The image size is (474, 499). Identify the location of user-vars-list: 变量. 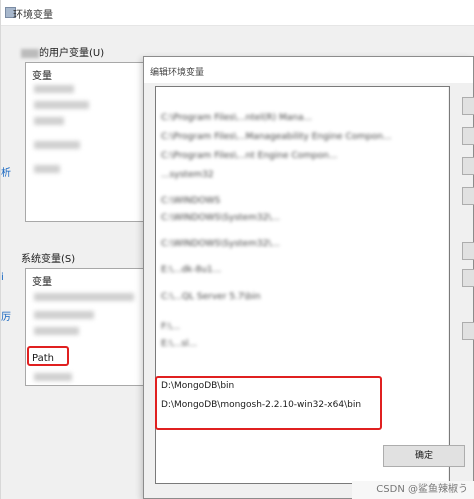
(87, 142).